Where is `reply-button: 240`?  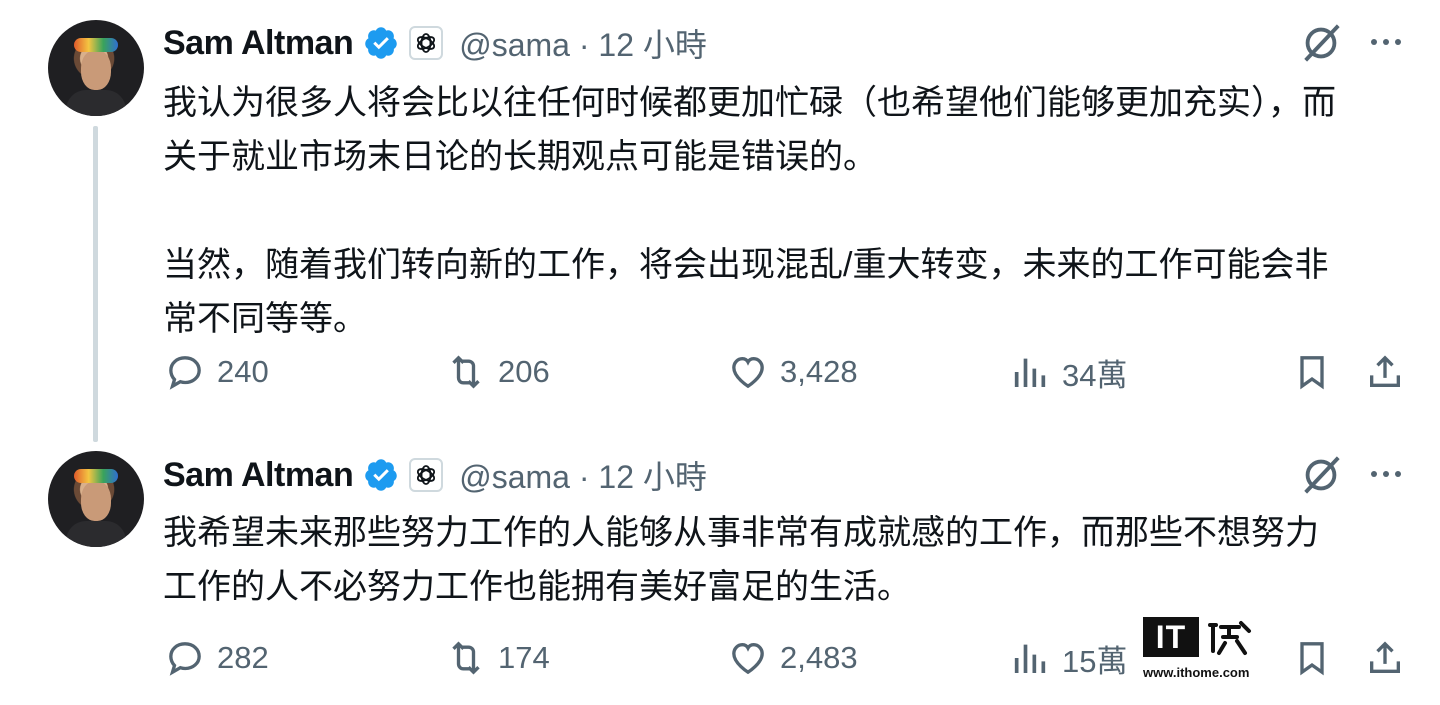
reply-button: 240 is located at coordinates (217, 372).